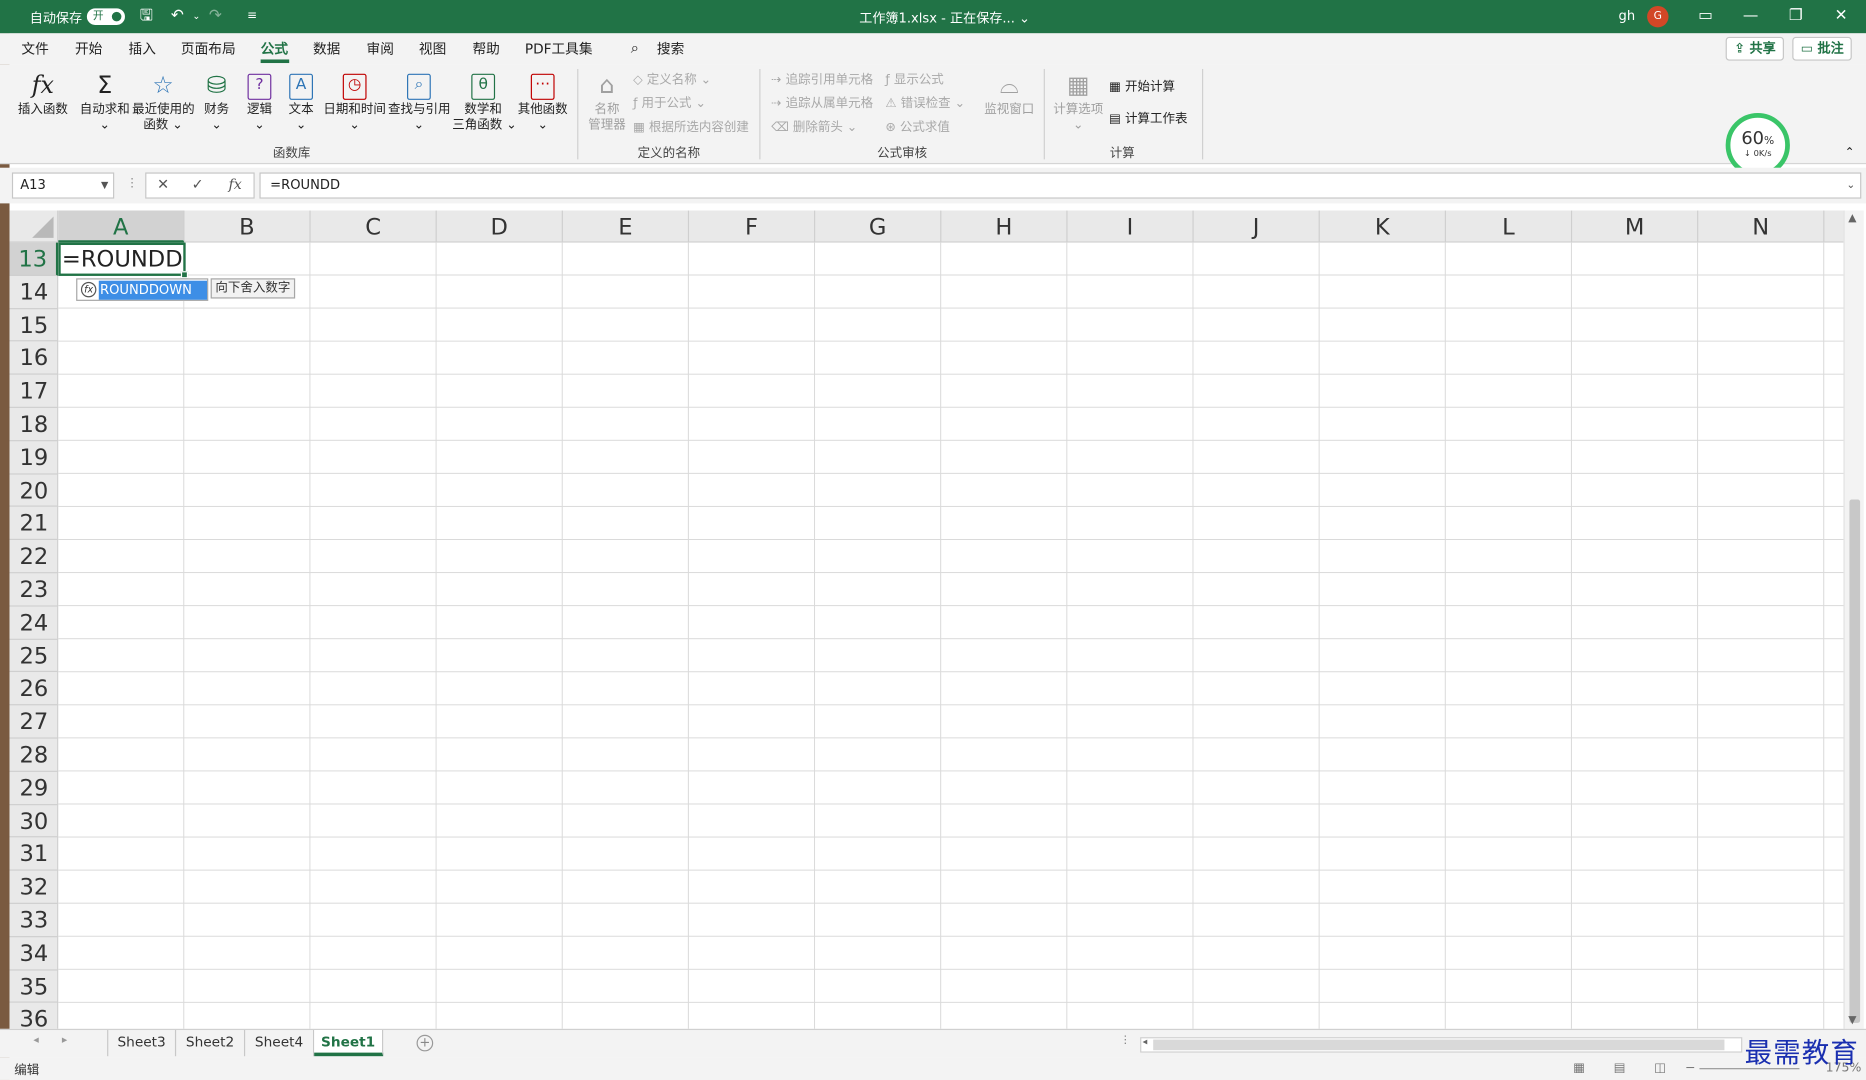 The height and width of the screenshot is (1080, 1866). I want to click on lookup-reference-button: ⌕ 查找与引用 ⌄, so click(419, 101).